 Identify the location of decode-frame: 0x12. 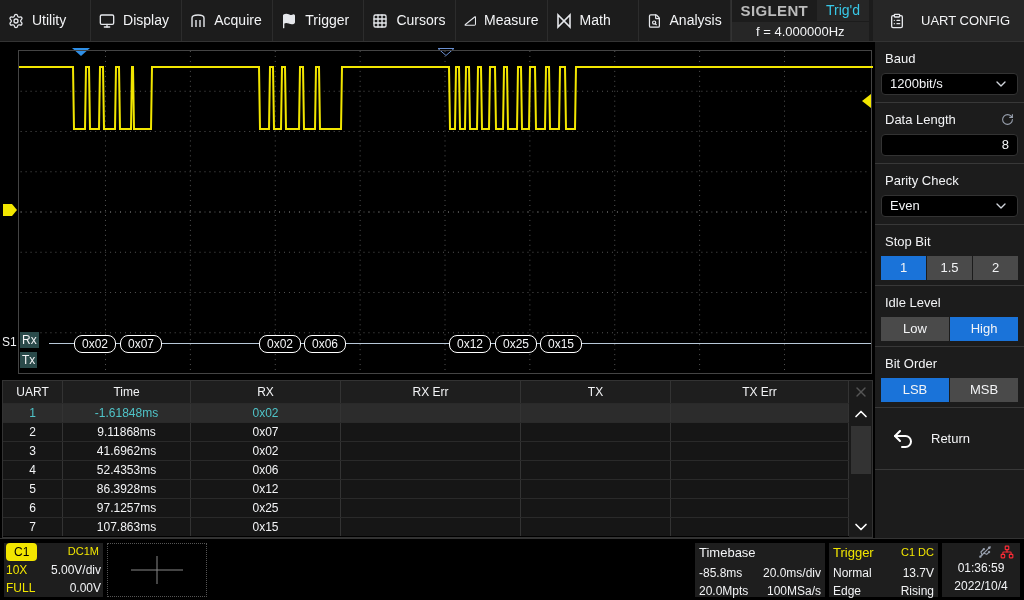
(470, 344).